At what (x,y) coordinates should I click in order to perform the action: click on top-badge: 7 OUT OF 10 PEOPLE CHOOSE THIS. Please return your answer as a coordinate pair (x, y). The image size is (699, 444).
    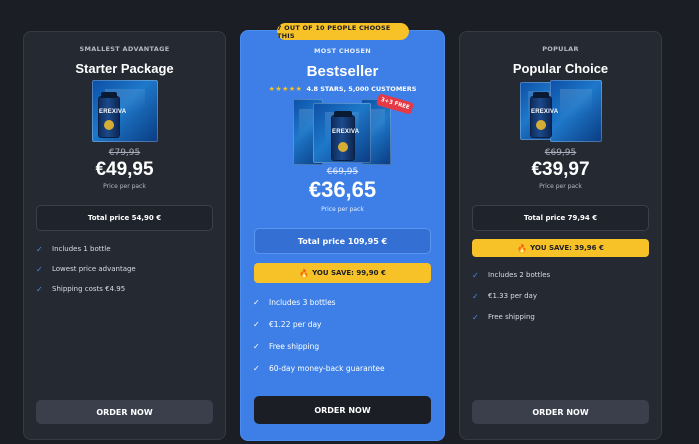
    Looking at the image, I should click on (343, 31).